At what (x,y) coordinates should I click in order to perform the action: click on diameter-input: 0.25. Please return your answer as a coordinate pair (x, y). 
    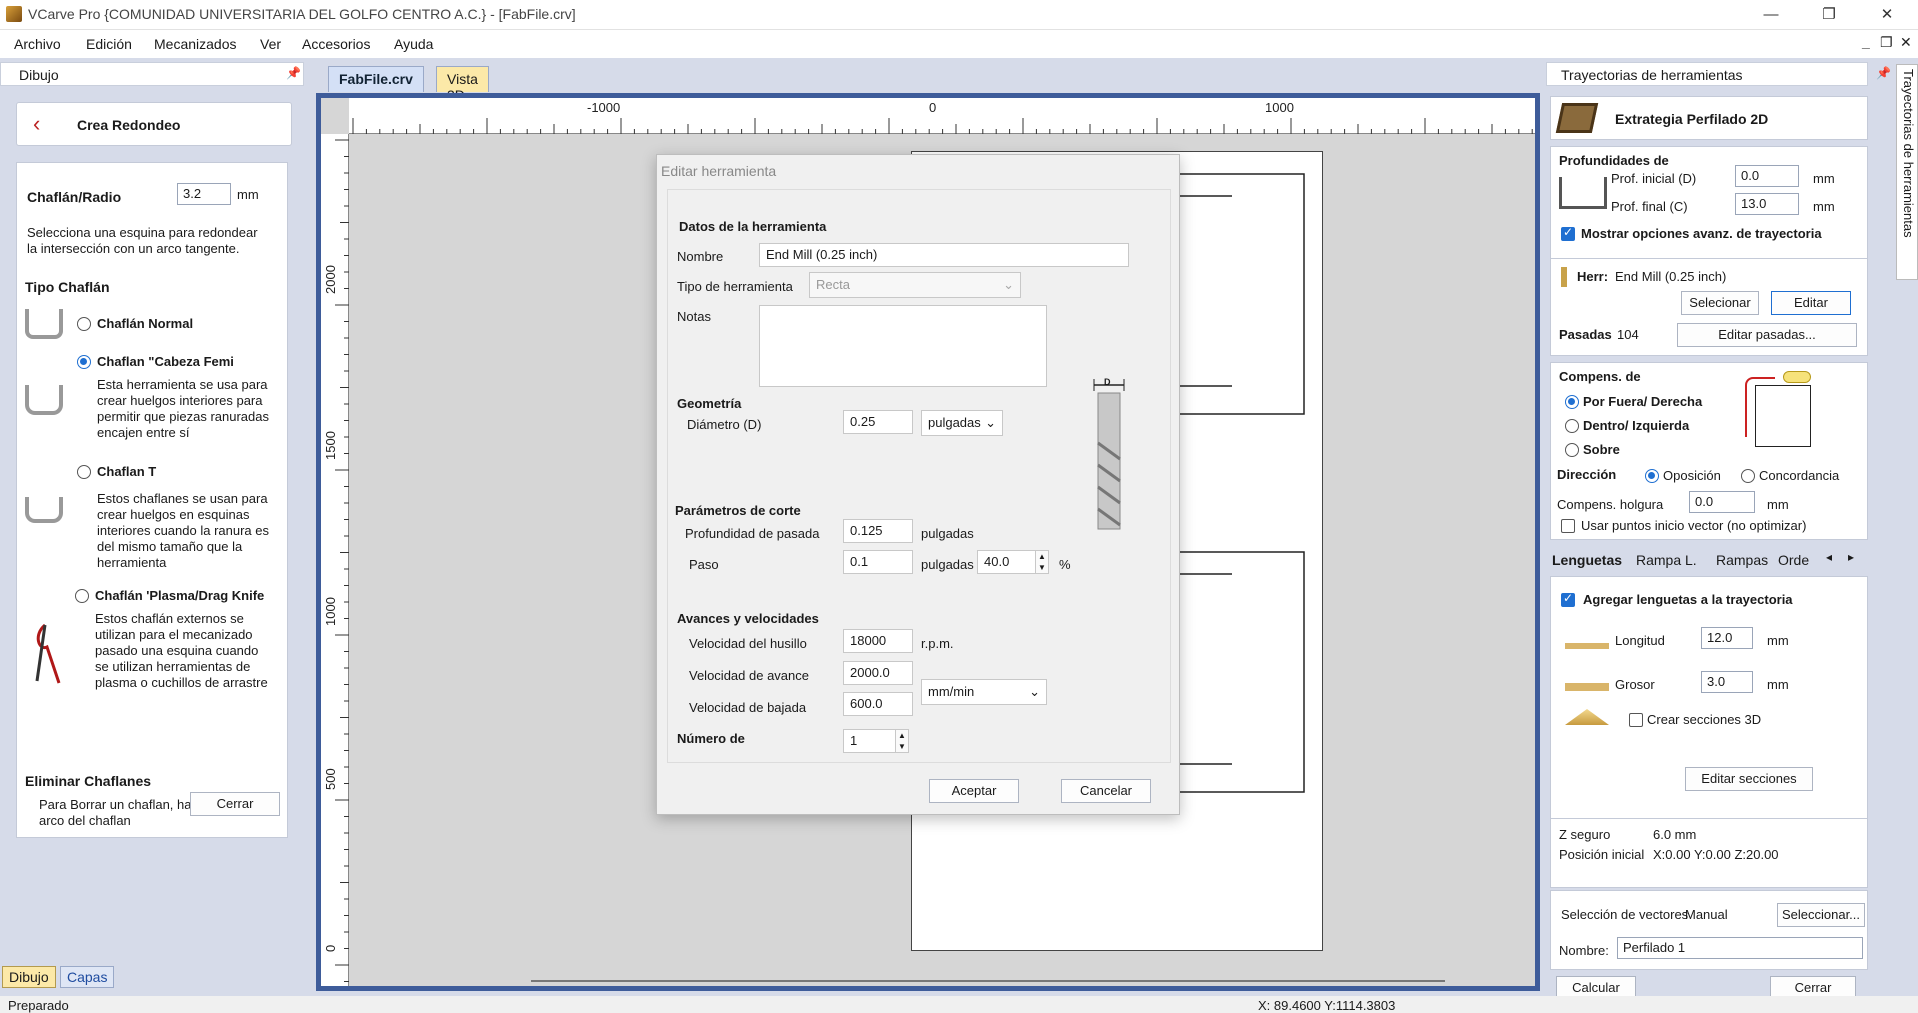
    Looking at the image, I should click on (878, 422).